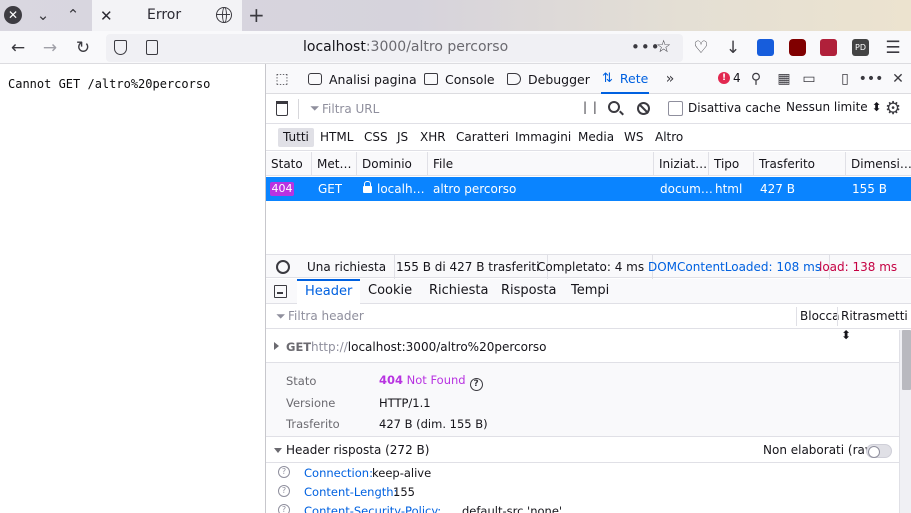  Describe the element at coordinates (282, 108) in the screenshot. I see `clear-icon` at that location.